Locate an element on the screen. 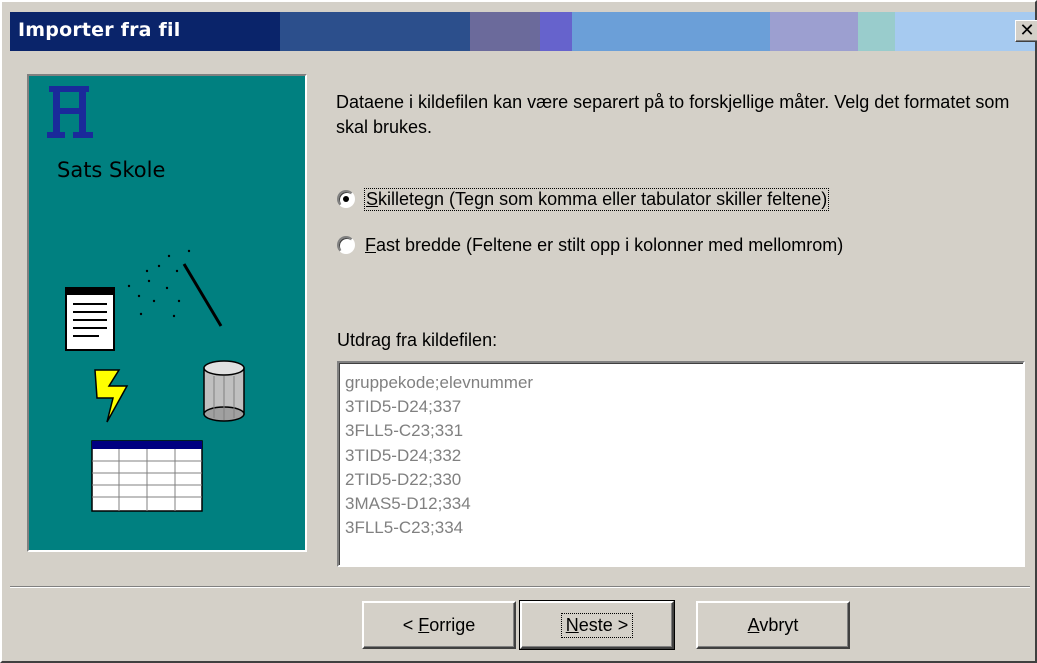 The width and height of the screenshot is (1037, 663). close-button: ✕ is located at coordinates (1026, 31).